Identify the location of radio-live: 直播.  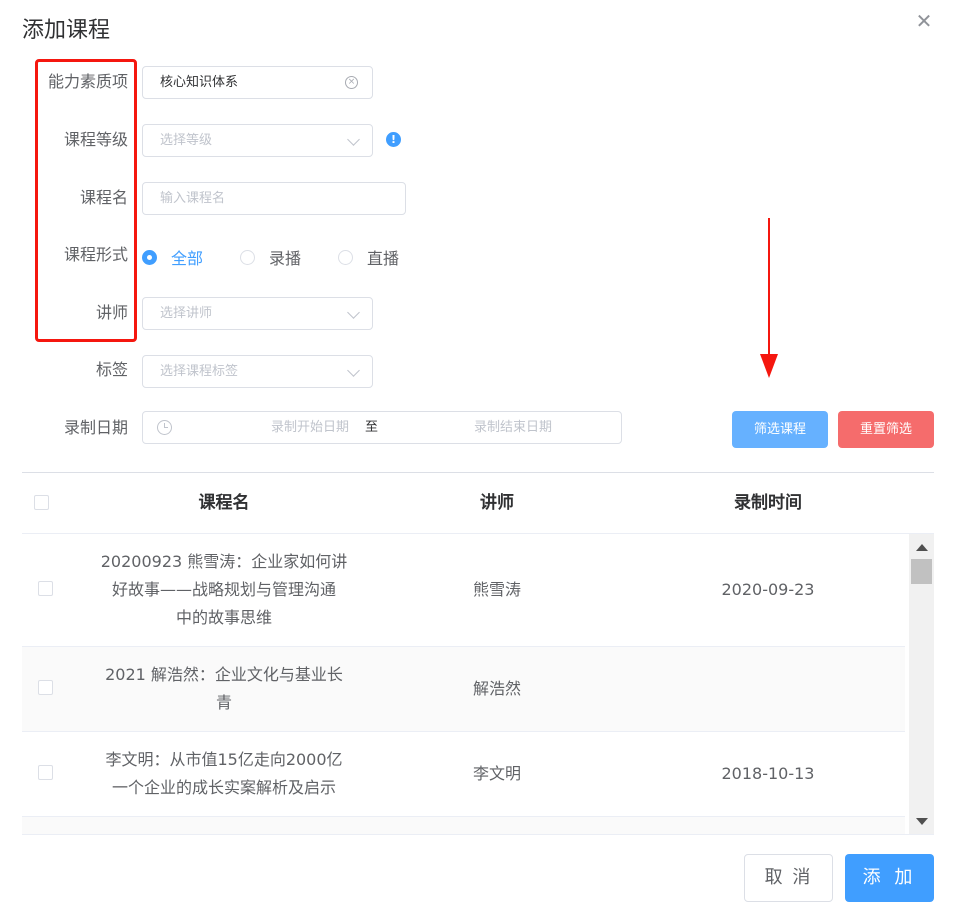
(369, 257).